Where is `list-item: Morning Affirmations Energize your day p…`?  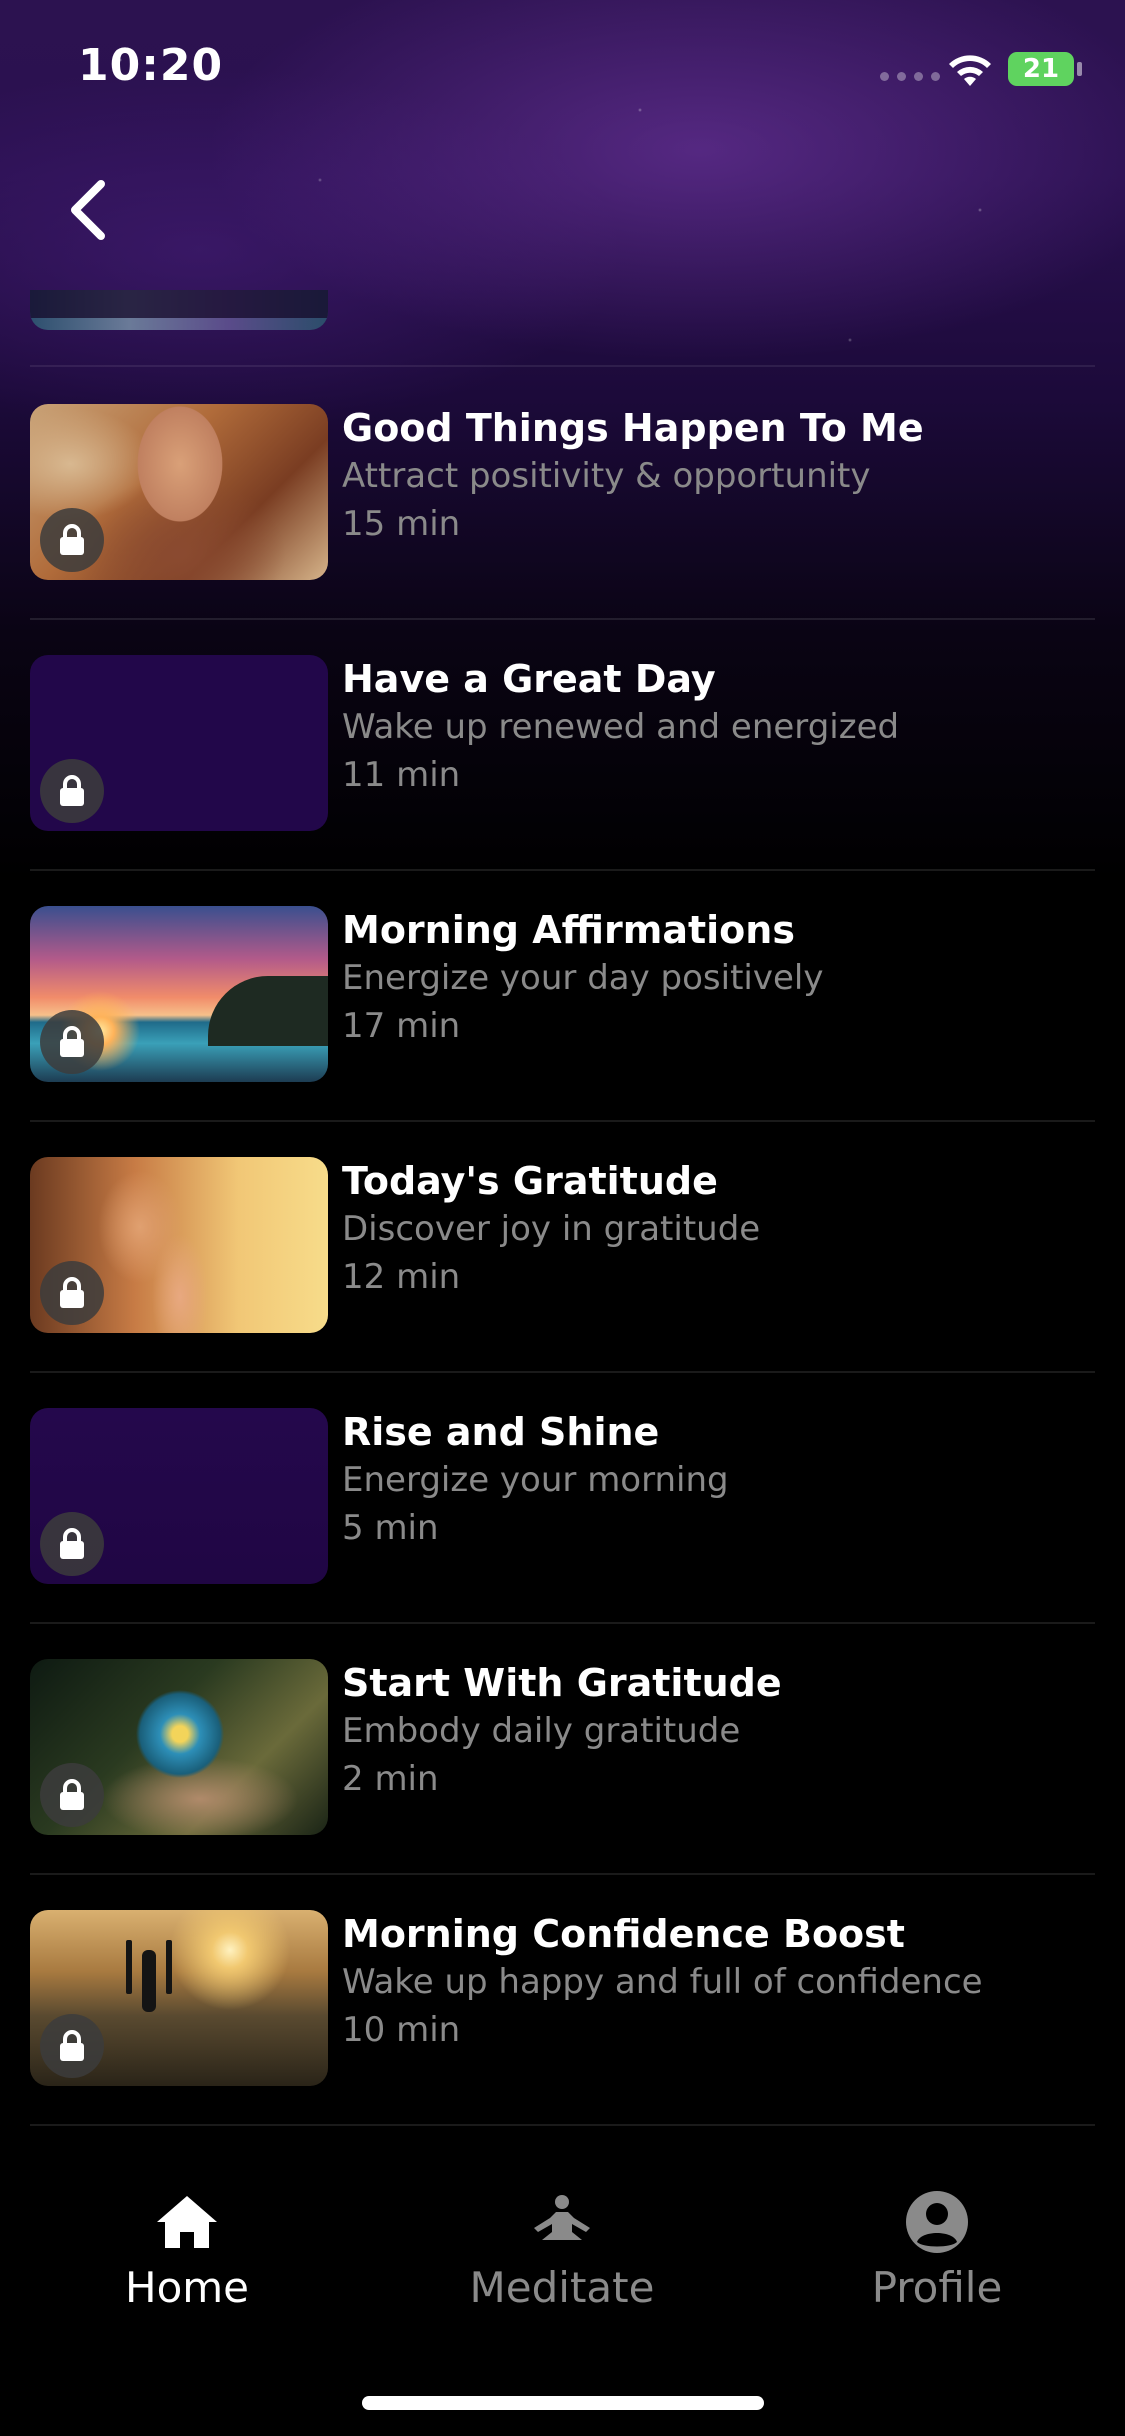
list-item: Morning Affirmations Energize your day p… is located at coordinates (562, 1031).